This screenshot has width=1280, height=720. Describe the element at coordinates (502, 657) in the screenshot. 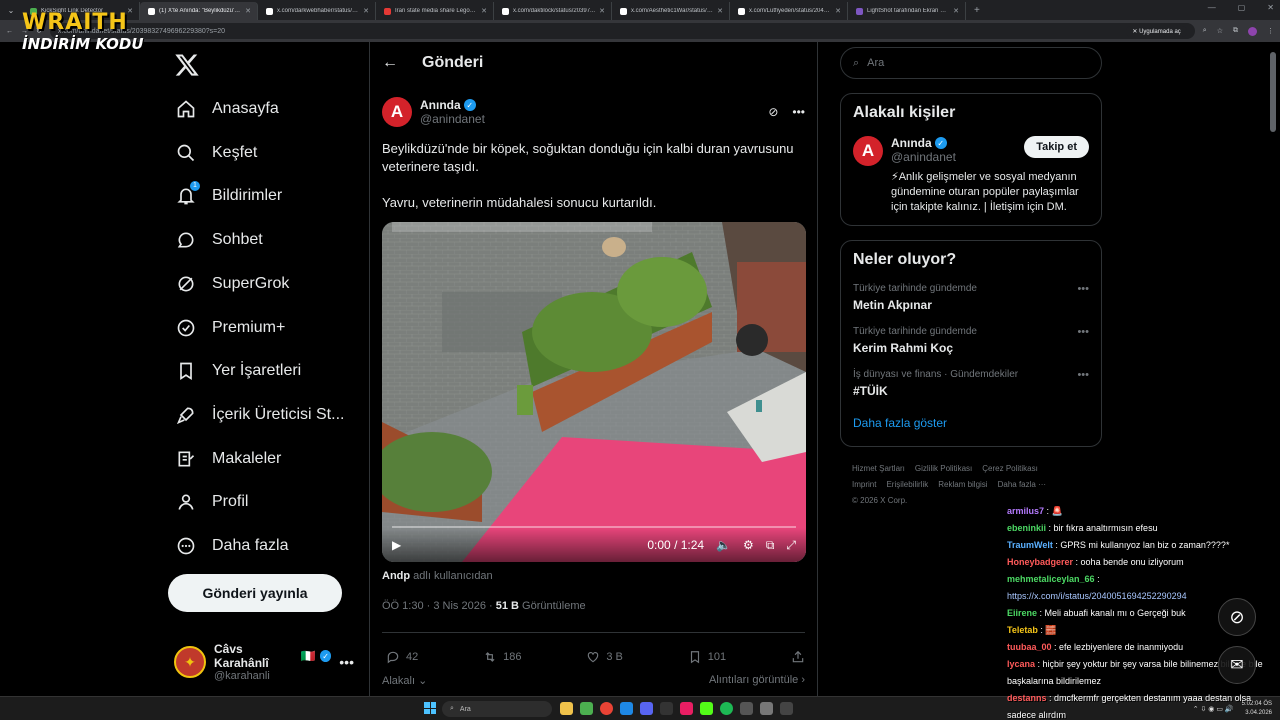

I see `repost-button: 186` at that location.